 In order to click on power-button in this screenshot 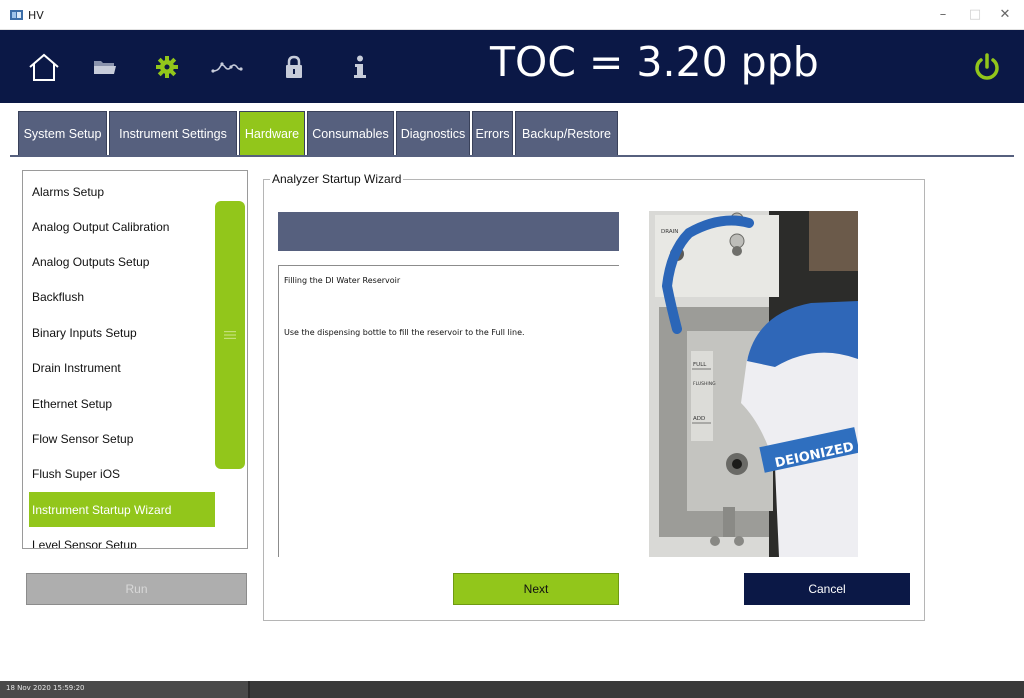, I will do `click(987, 66)`.